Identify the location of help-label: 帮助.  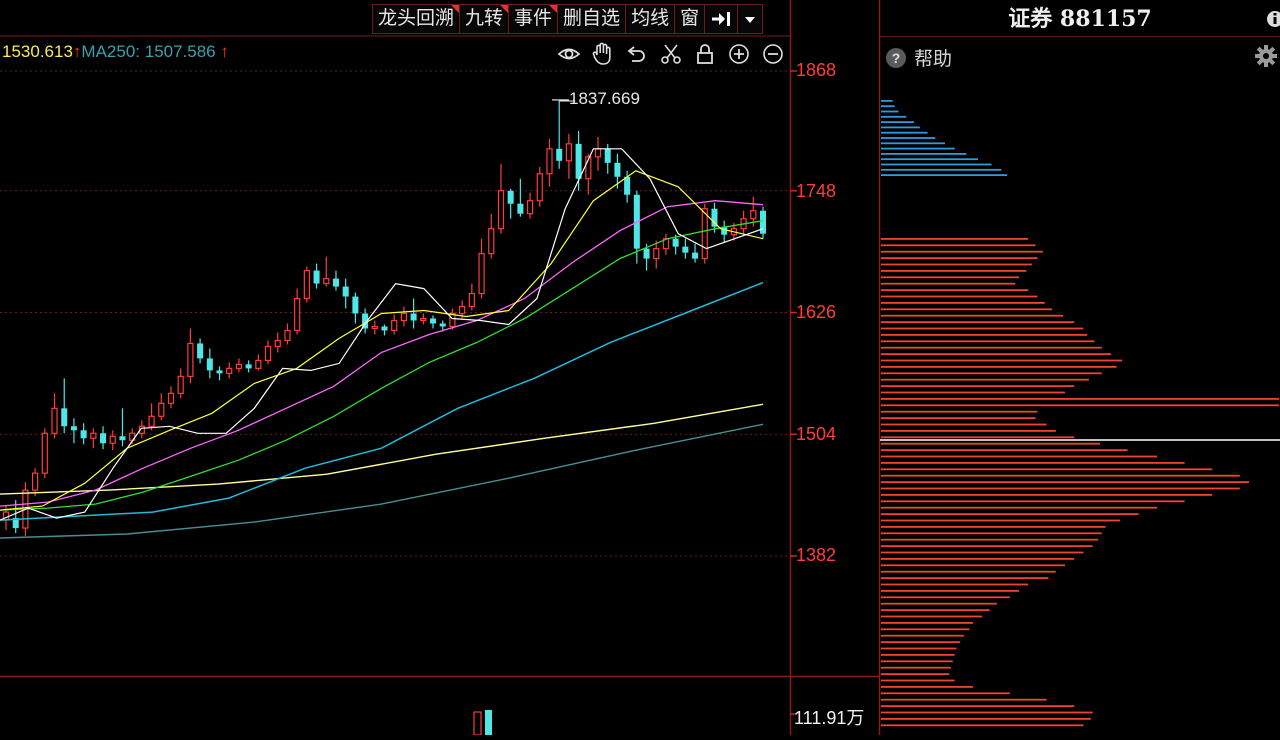
(933, 59).